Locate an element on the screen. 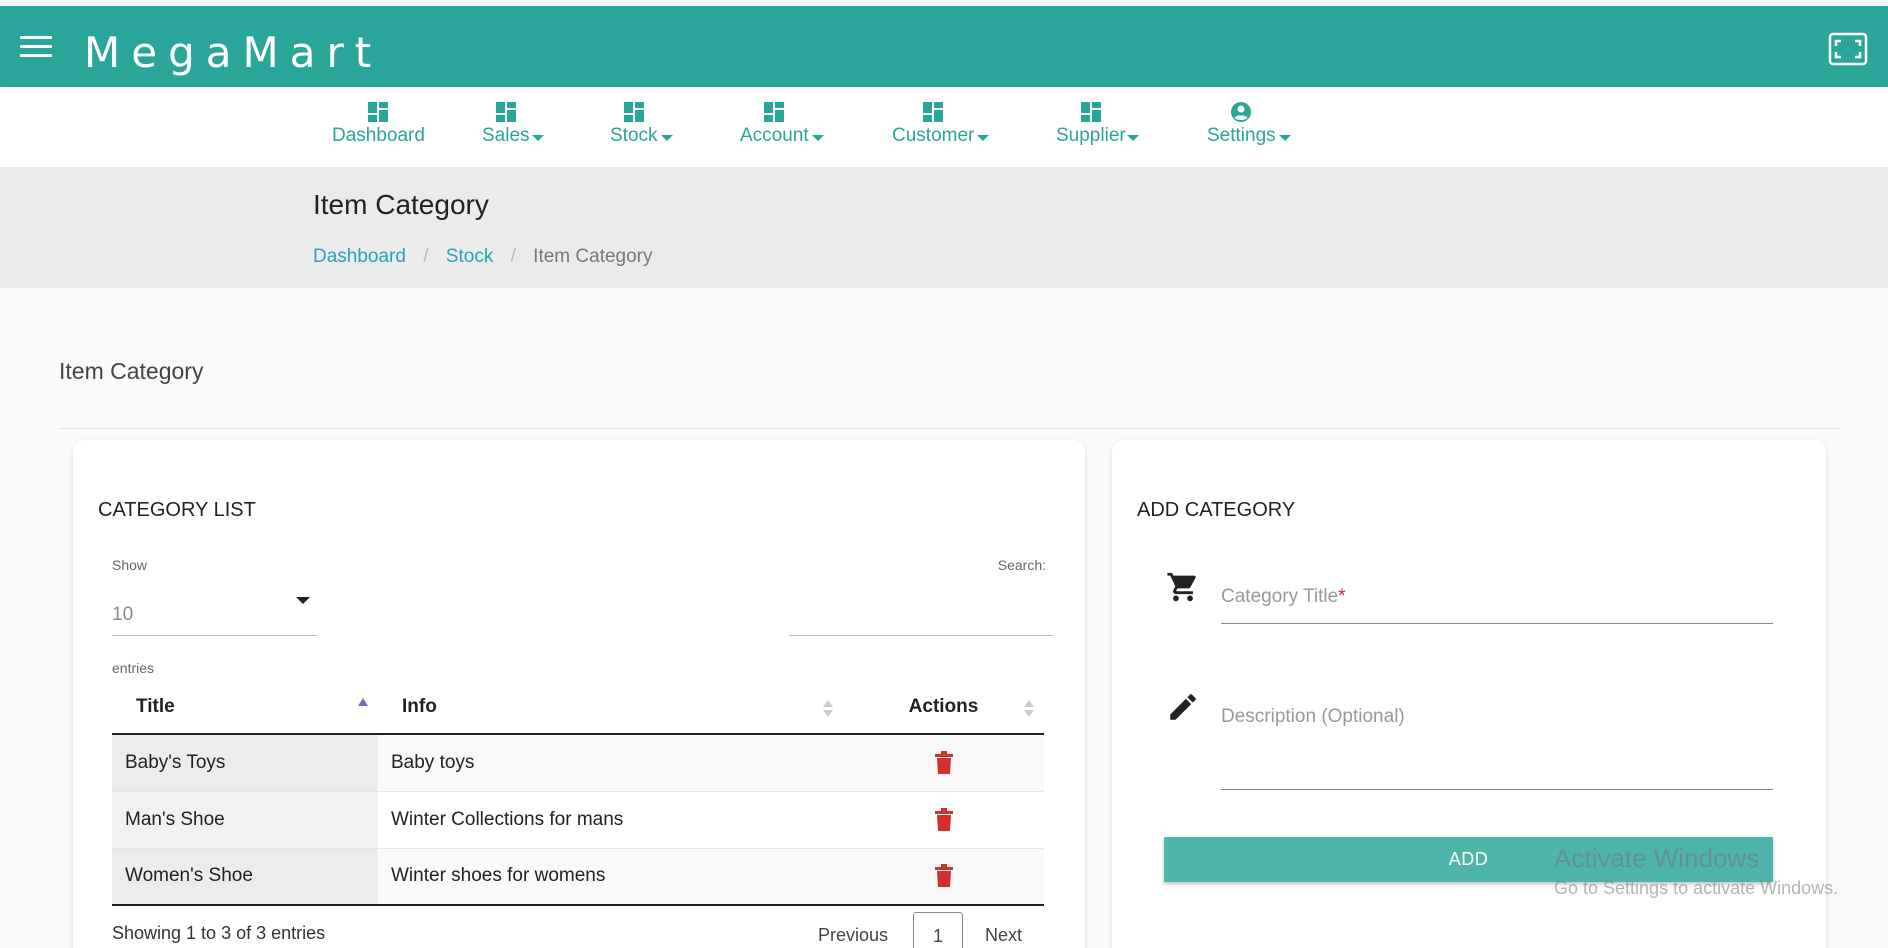 The image size is (1888, 948). cell-info: Winter Collections for mans is located at coordinates (610, 820).